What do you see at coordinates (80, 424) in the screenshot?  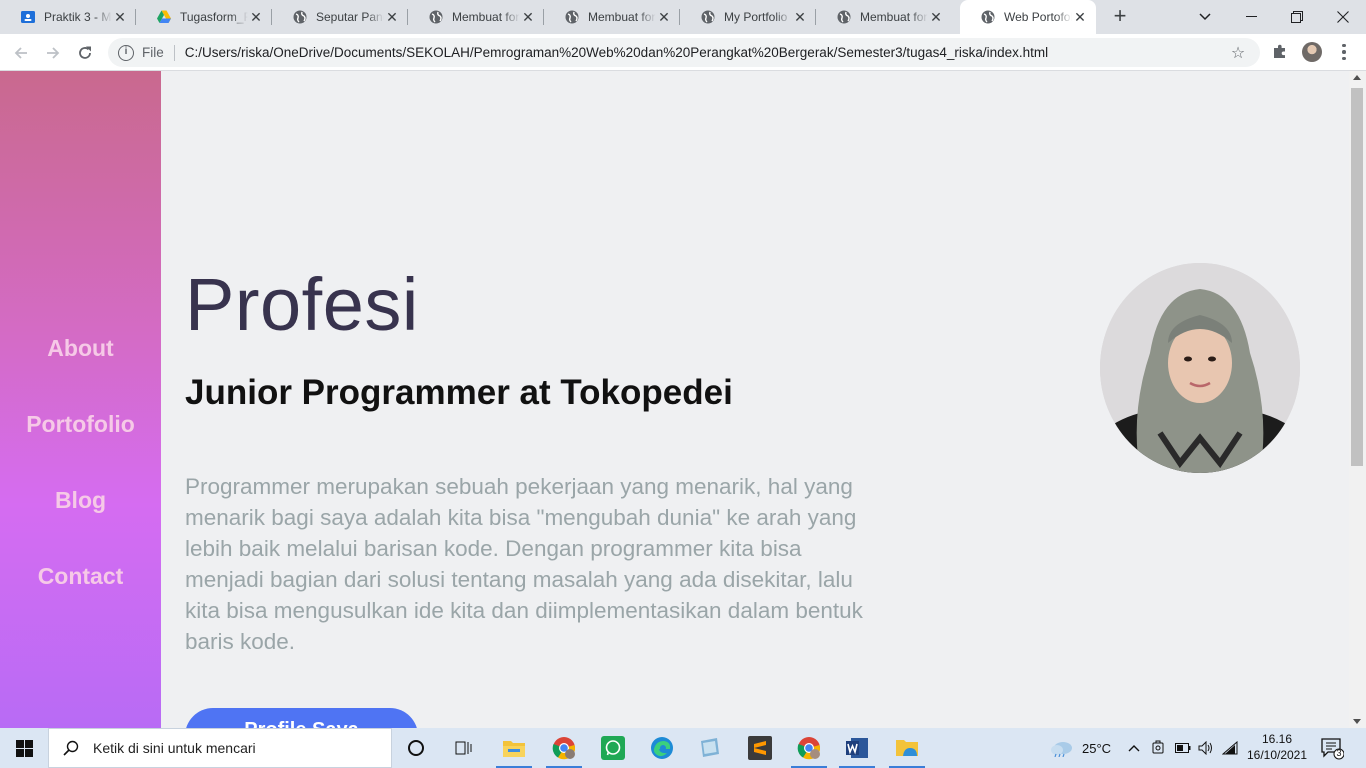 I see `nav-link-portofolio: Portofolio` at bounding box center [80, 424].